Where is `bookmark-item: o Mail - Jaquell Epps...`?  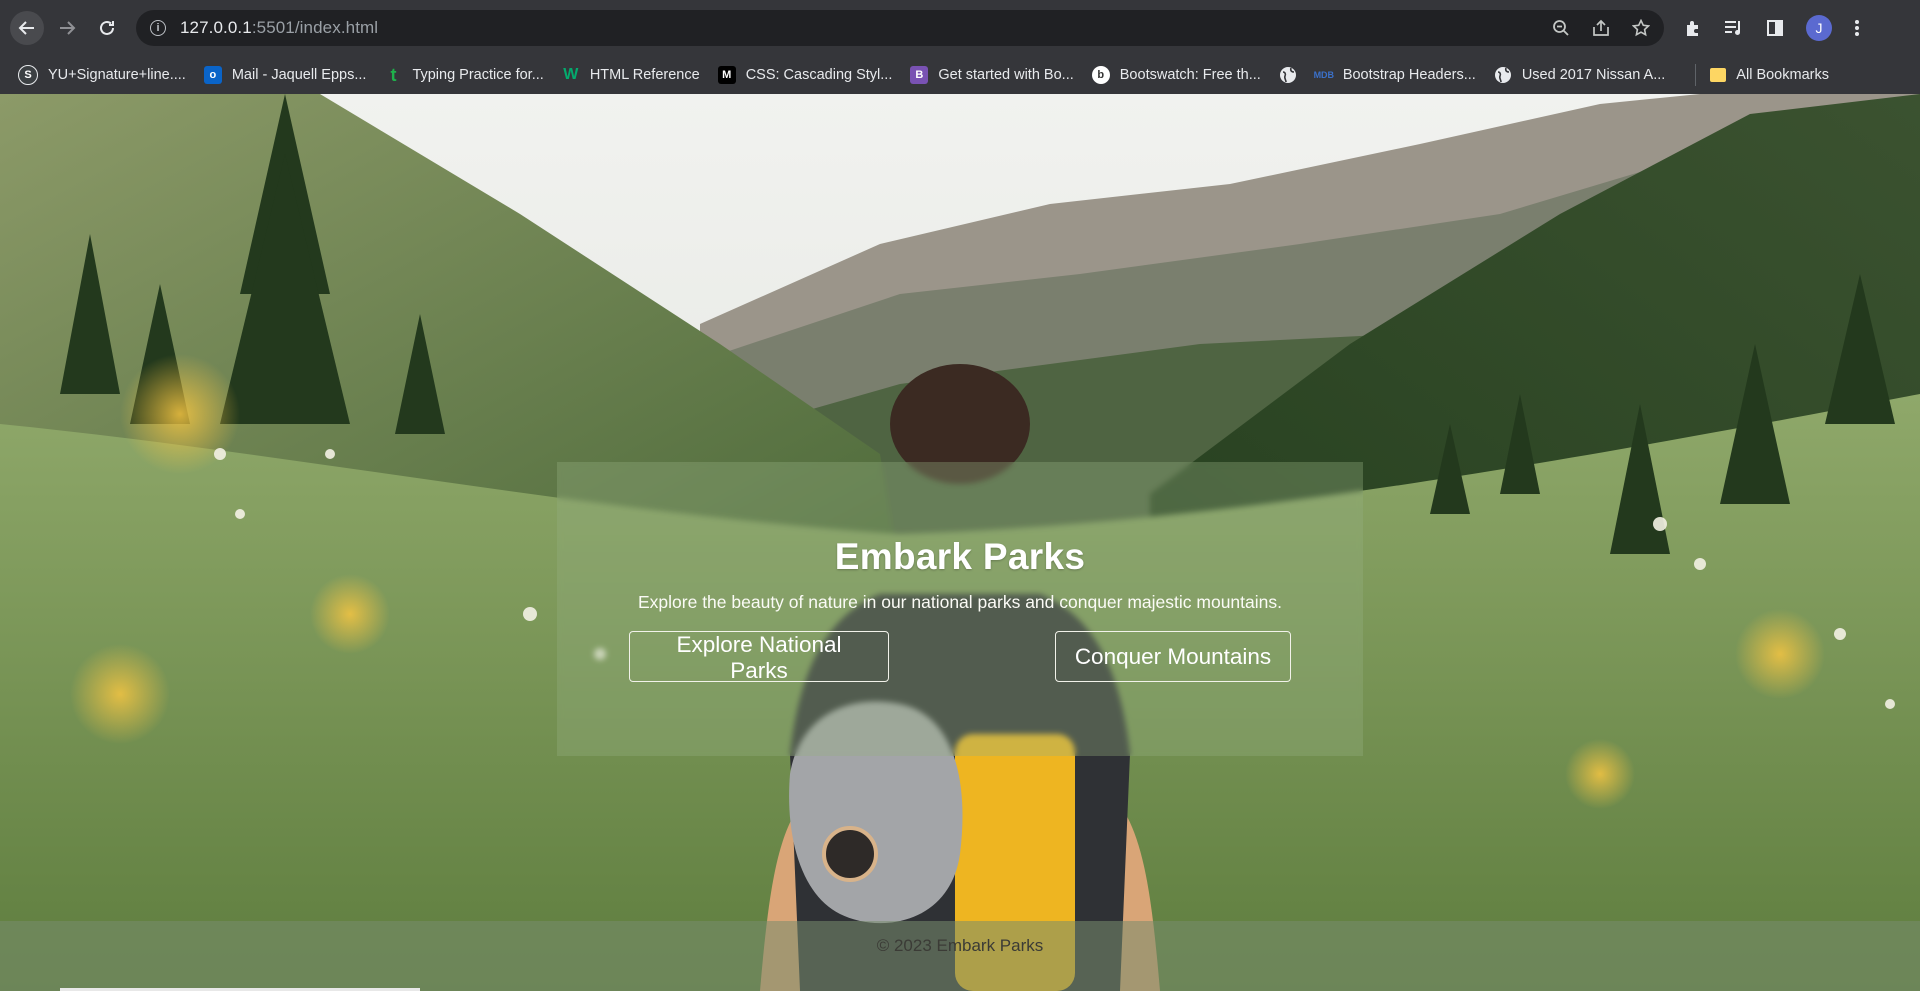 bookmark-item: o Mail - Jaquell Epps... is located at coordinates (285, 75).